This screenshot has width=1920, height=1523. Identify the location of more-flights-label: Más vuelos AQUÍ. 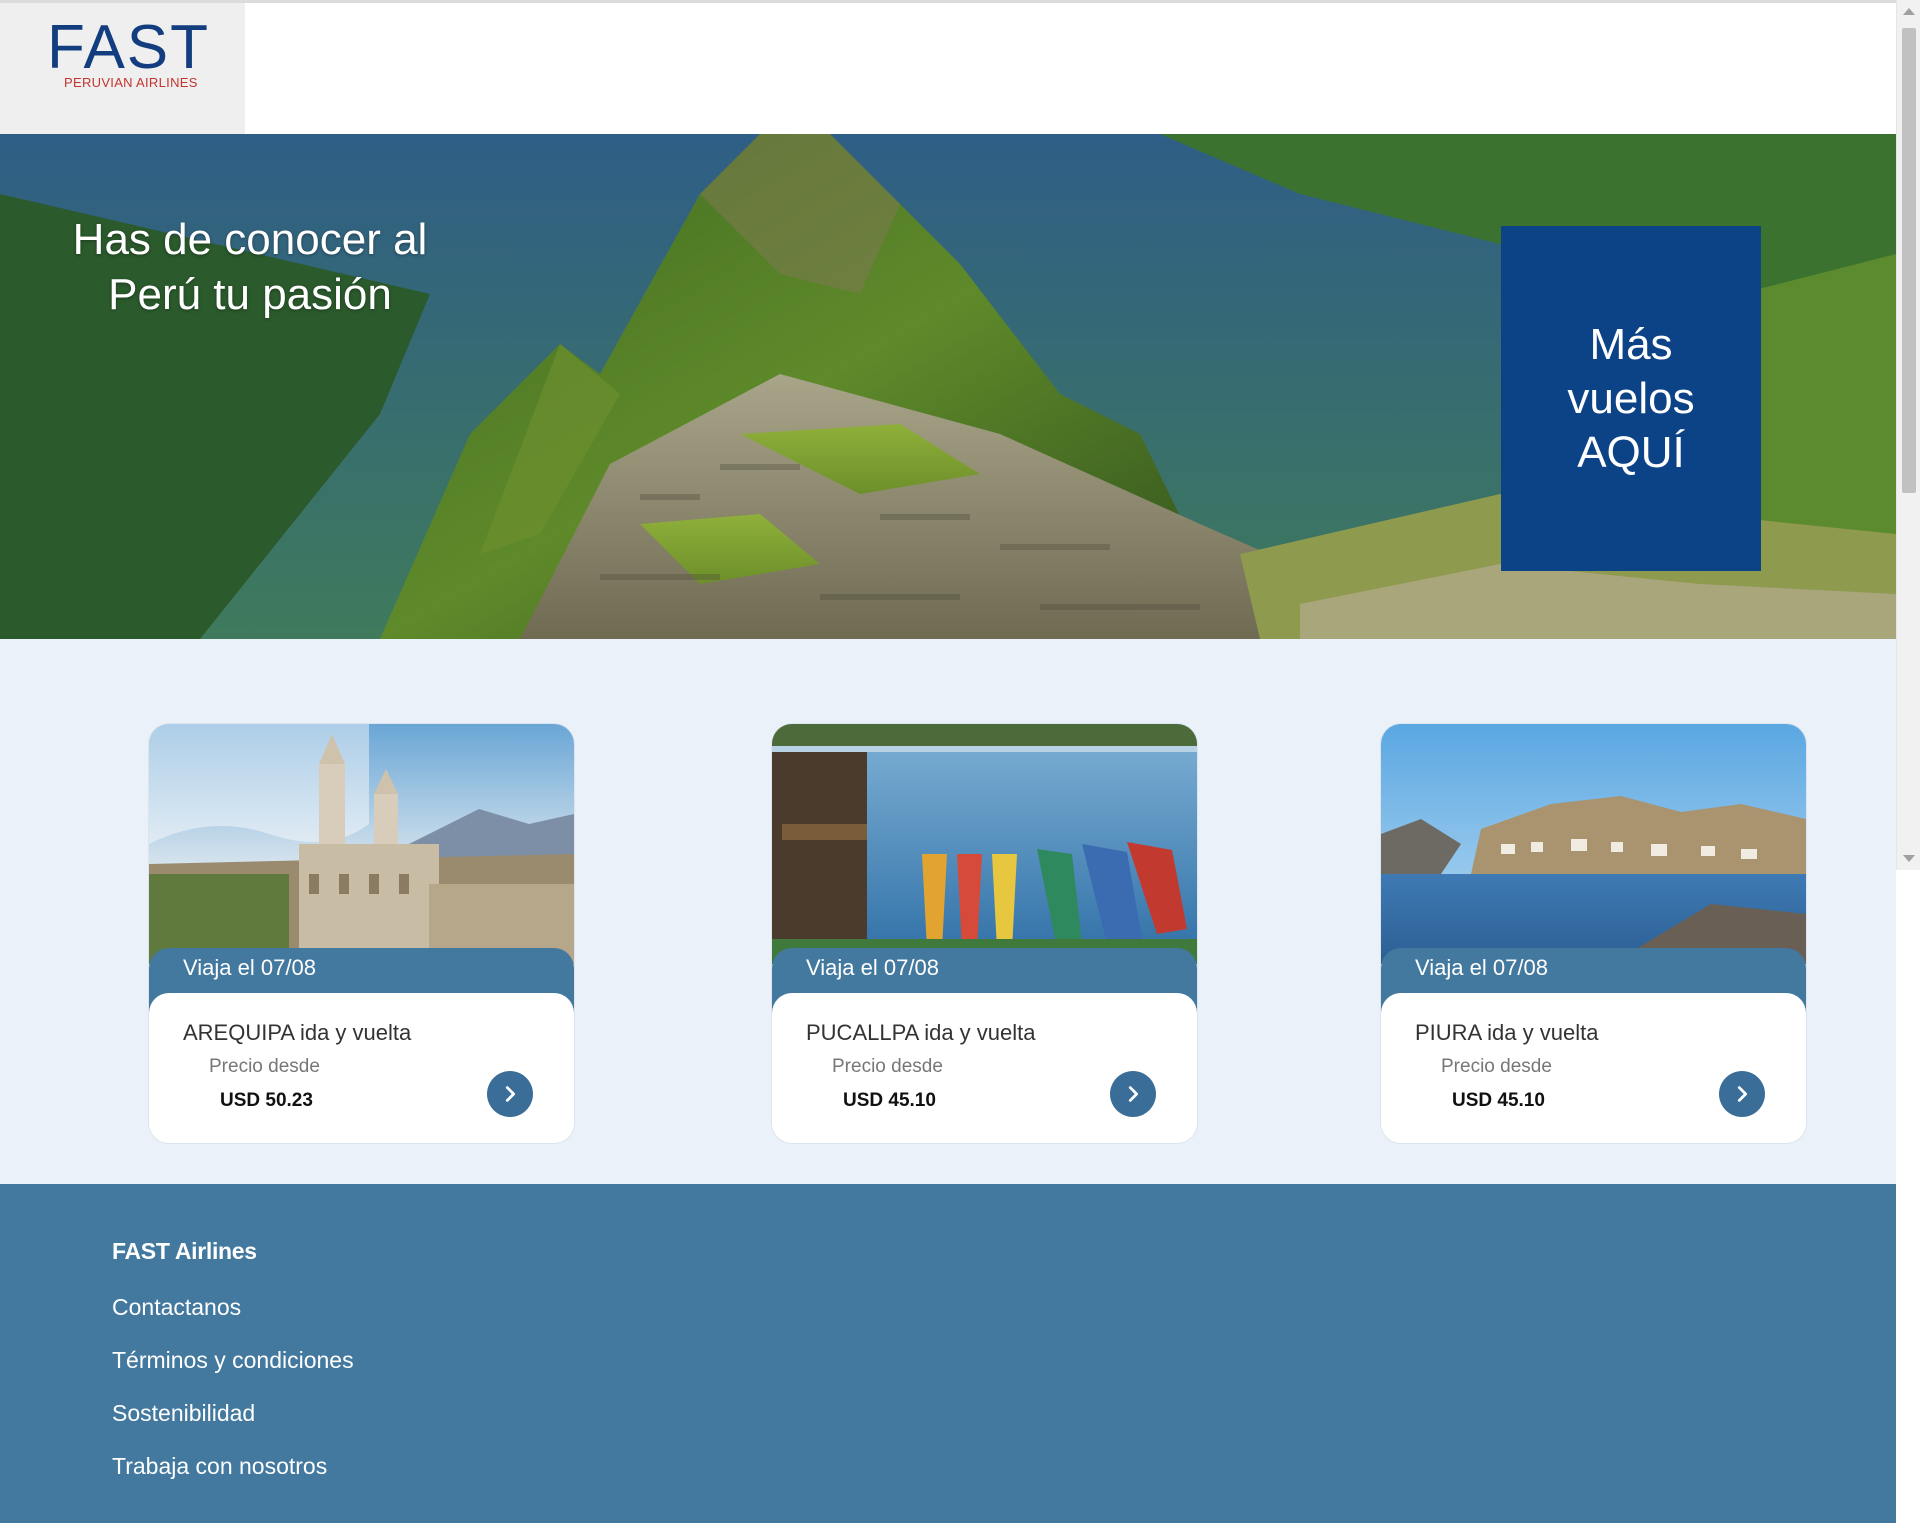
(1631, 398).